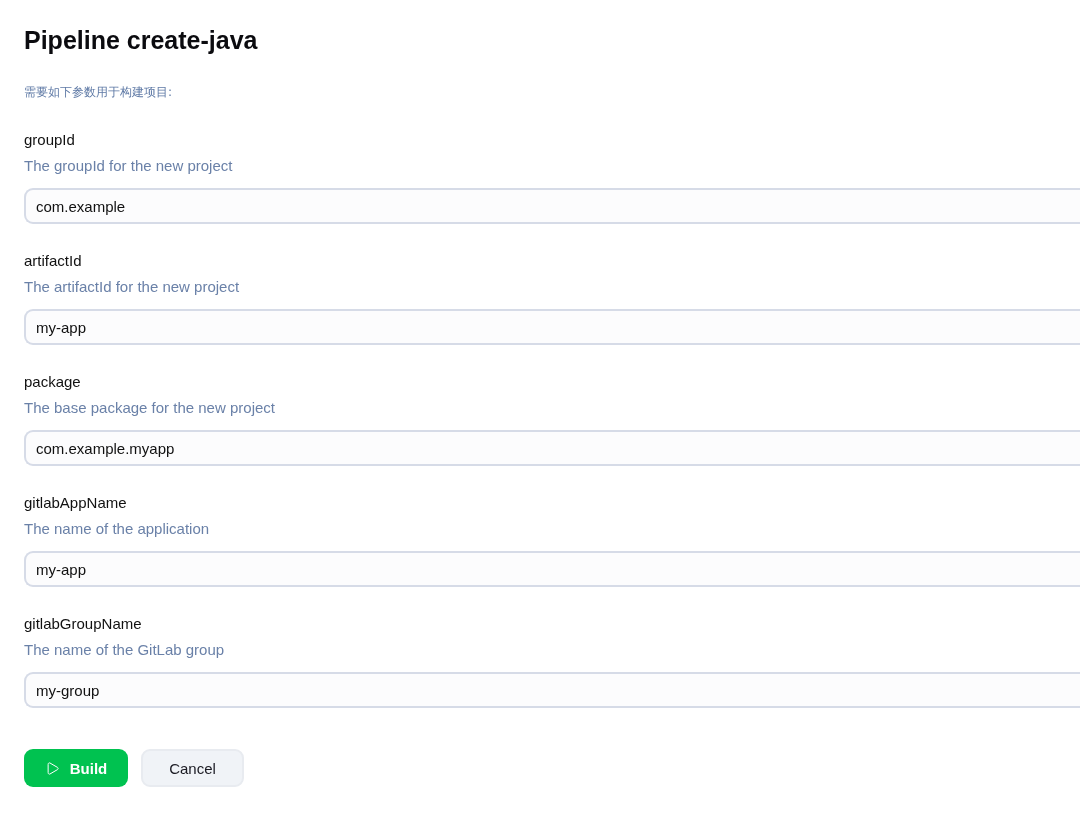  I want to click on field-description: The artifactId for the new project, so click(132, 287).